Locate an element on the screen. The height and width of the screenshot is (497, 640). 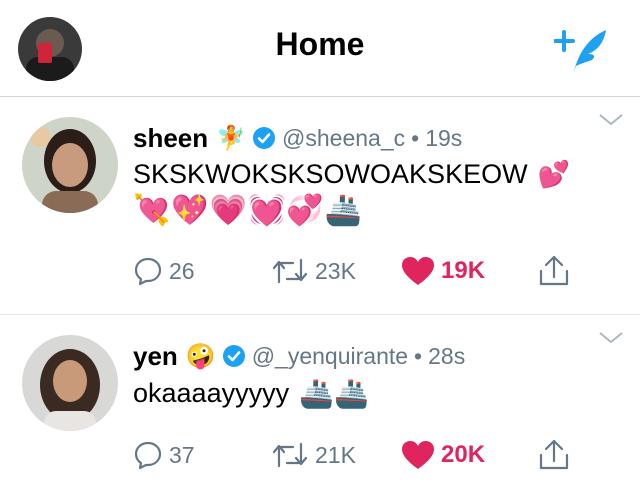
reply-count: 26 is located at coordinates (182, 270).